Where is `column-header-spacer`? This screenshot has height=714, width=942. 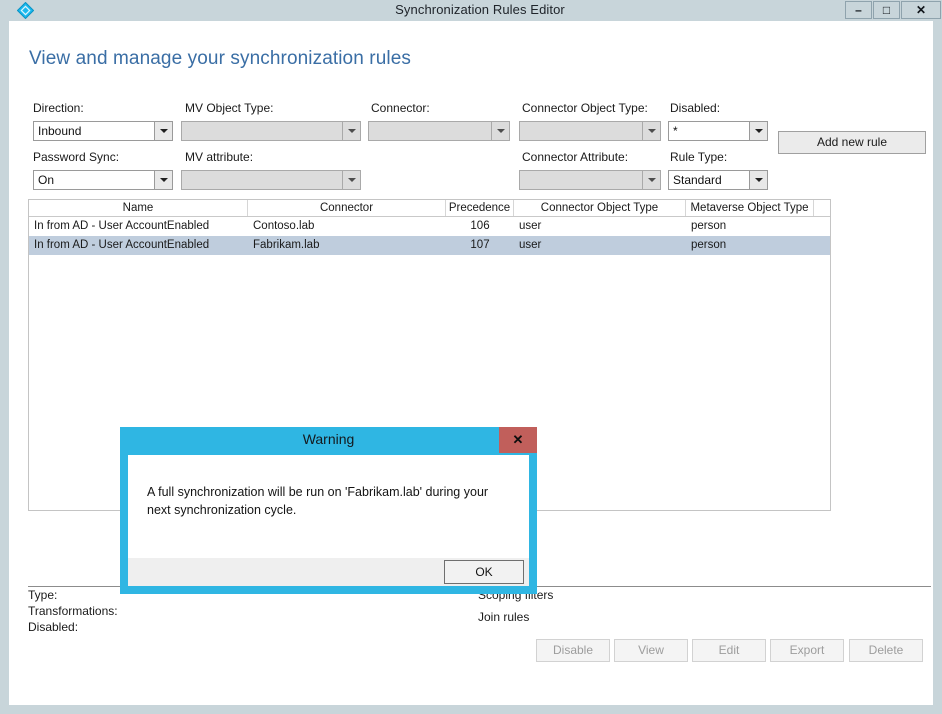 column-header-spacer is located at coordinates (822, 208).